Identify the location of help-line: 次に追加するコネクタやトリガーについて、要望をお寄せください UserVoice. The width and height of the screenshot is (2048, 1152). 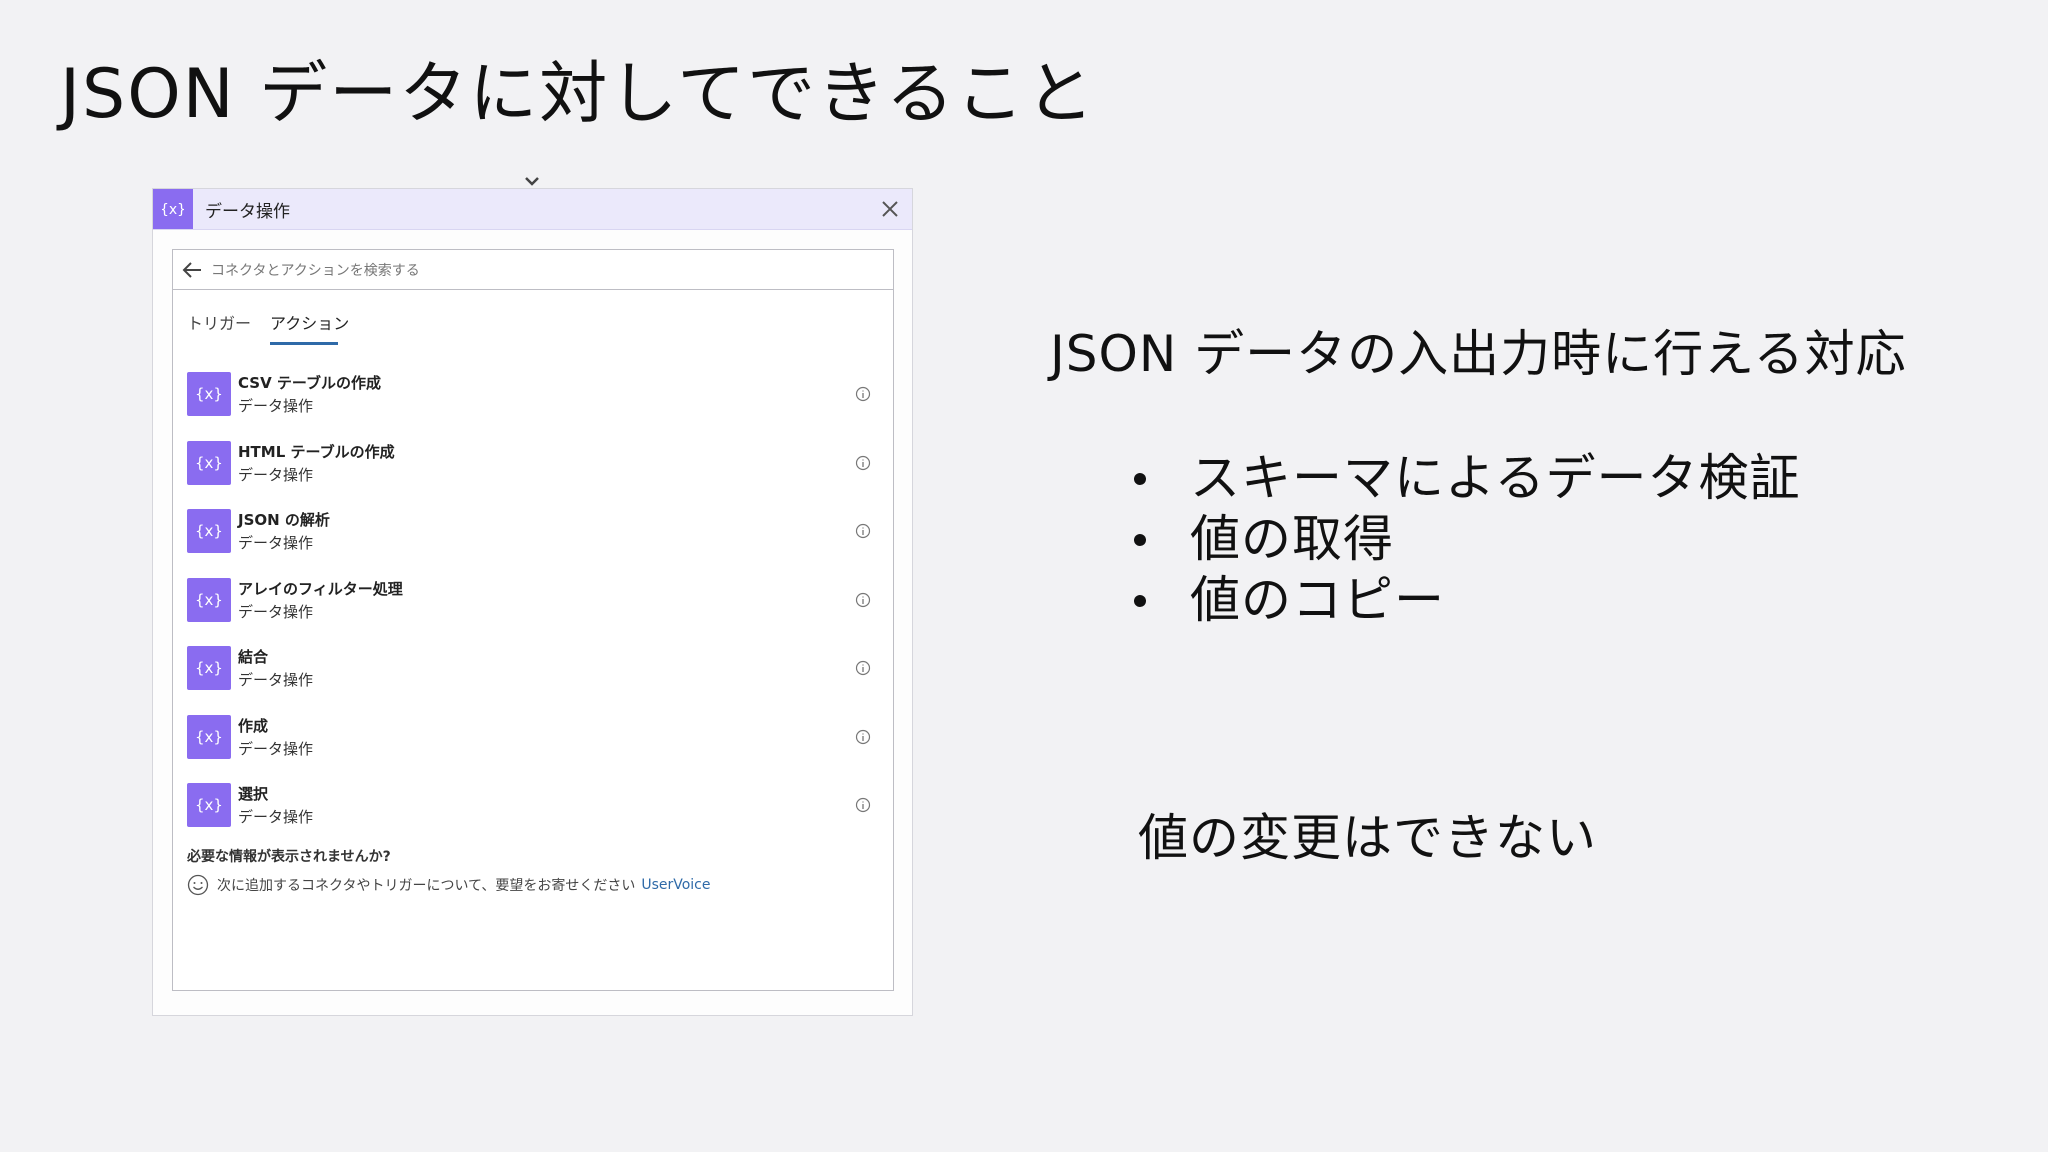
(449, 885).